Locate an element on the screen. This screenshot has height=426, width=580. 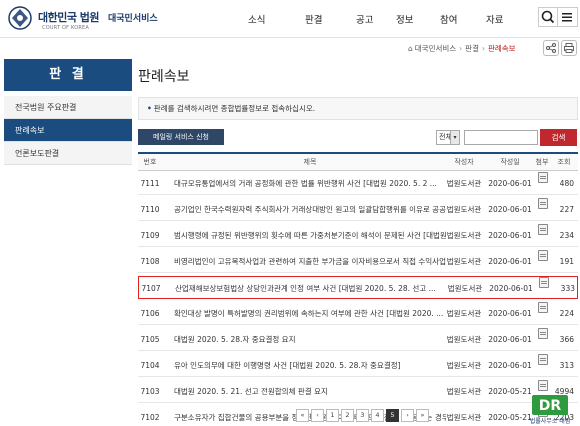
page-button: 4 is located at coordinates (377, 415).